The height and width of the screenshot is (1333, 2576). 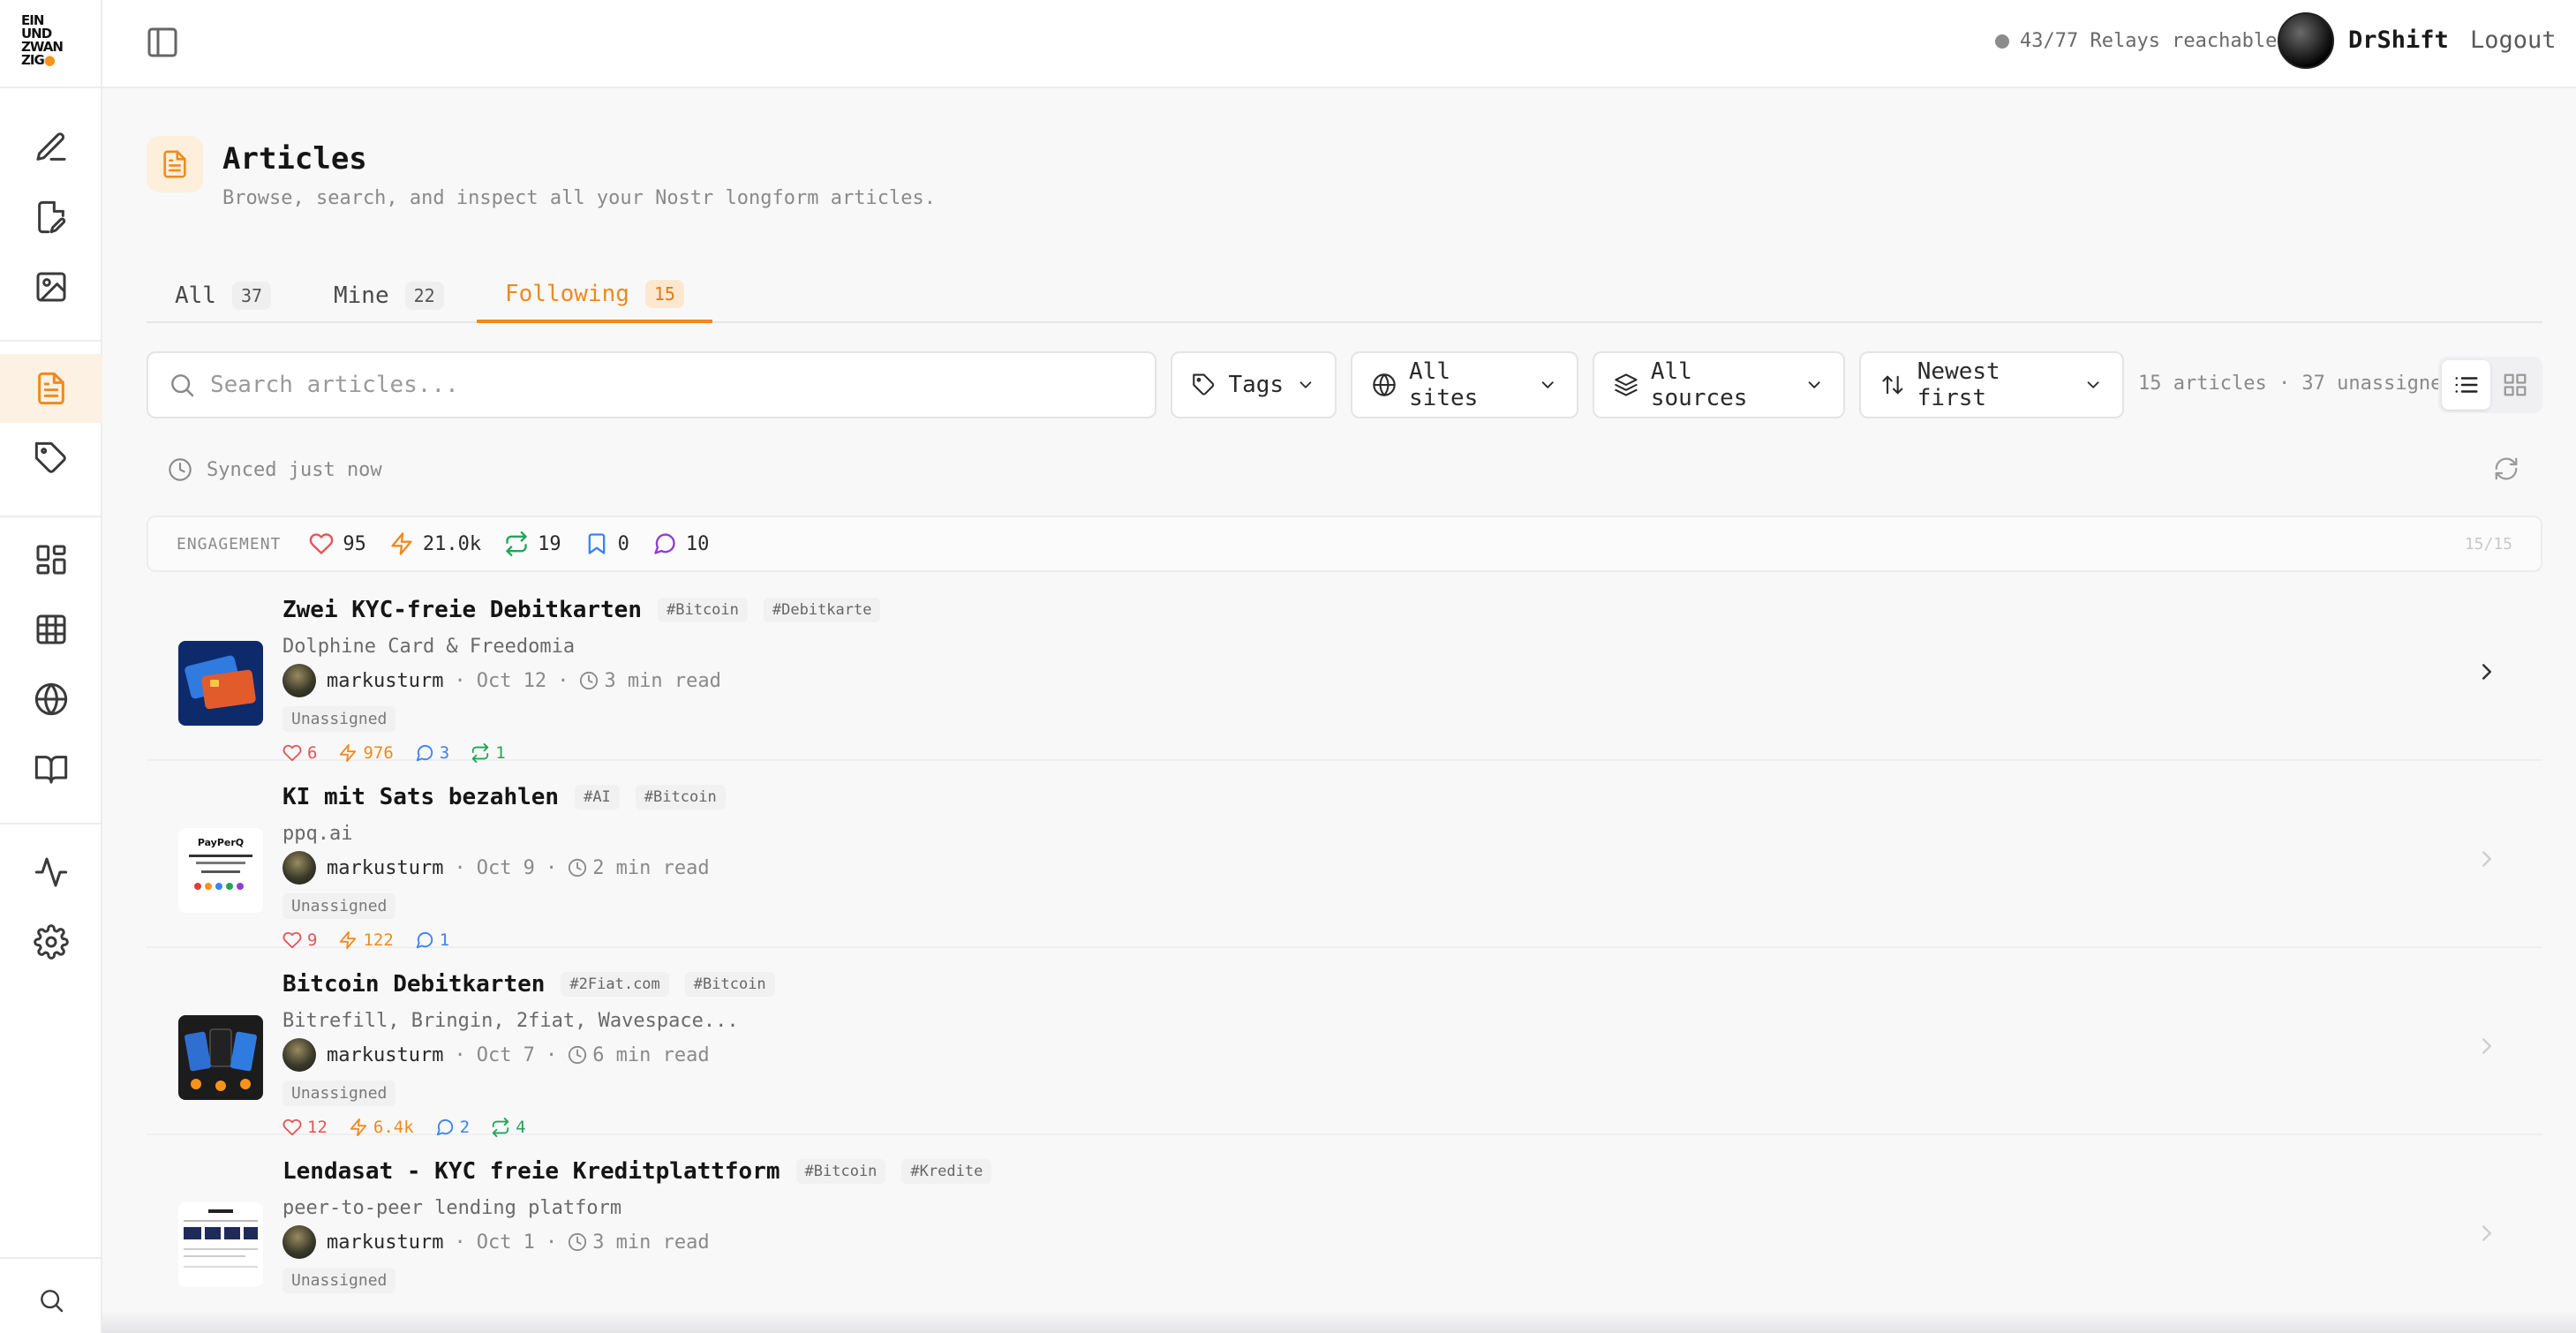 I want to click on article-tag: #2Fiat.com, so click(x=615, y=985).